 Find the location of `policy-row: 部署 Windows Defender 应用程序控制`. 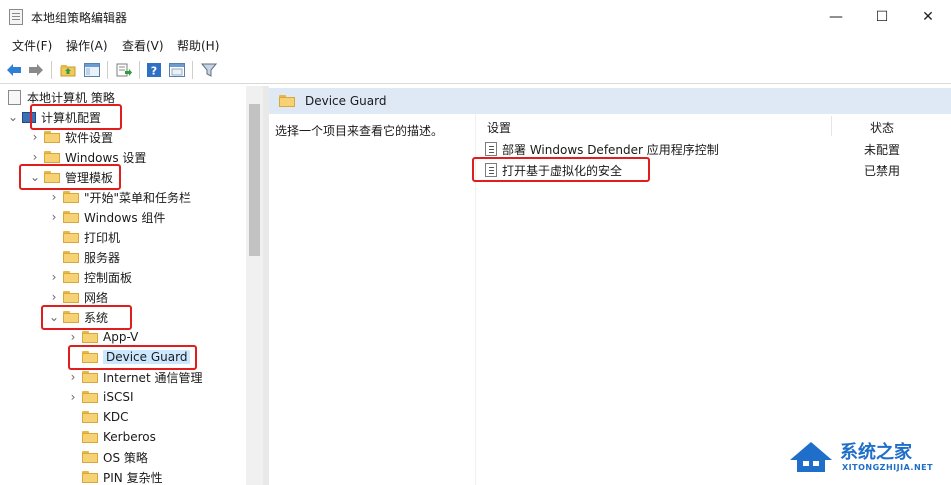

policy-row: 部署 Windows Defender 应用程序控制 is located at coordinates (602, 149).